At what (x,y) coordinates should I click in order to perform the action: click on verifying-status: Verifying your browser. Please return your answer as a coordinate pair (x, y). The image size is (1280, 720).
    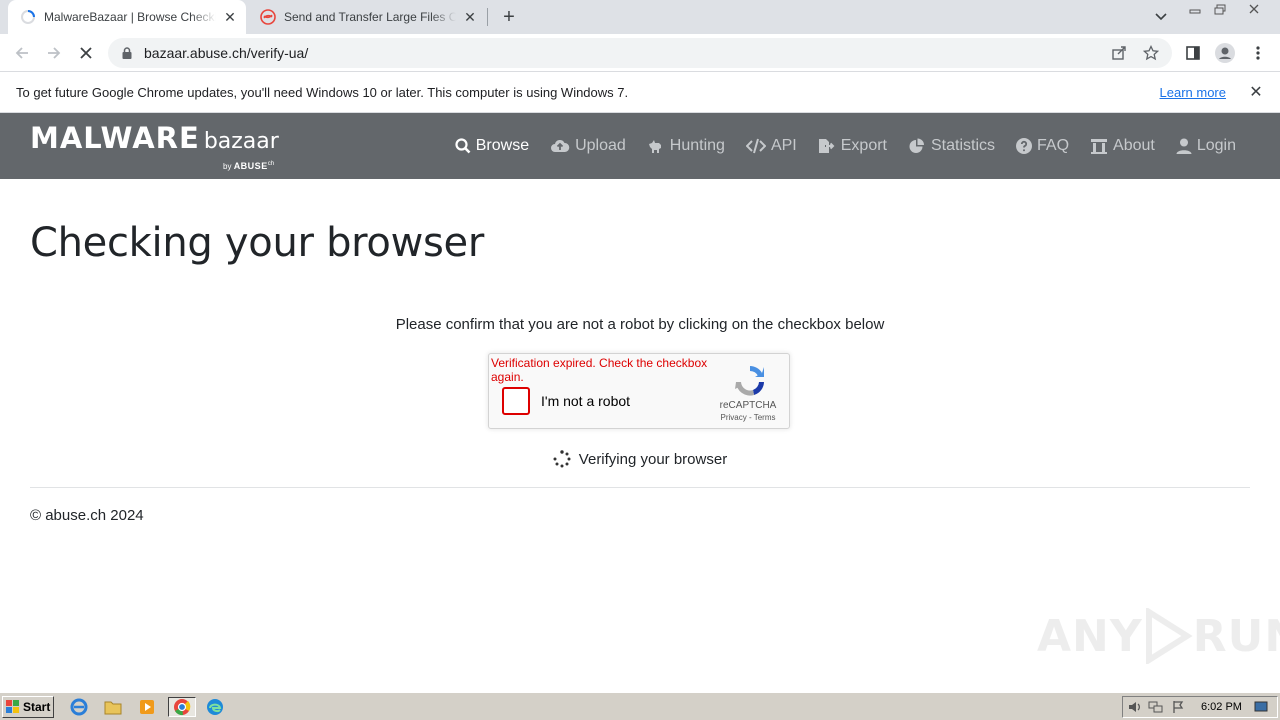
    Looking at the image, I should click on (640, 459).